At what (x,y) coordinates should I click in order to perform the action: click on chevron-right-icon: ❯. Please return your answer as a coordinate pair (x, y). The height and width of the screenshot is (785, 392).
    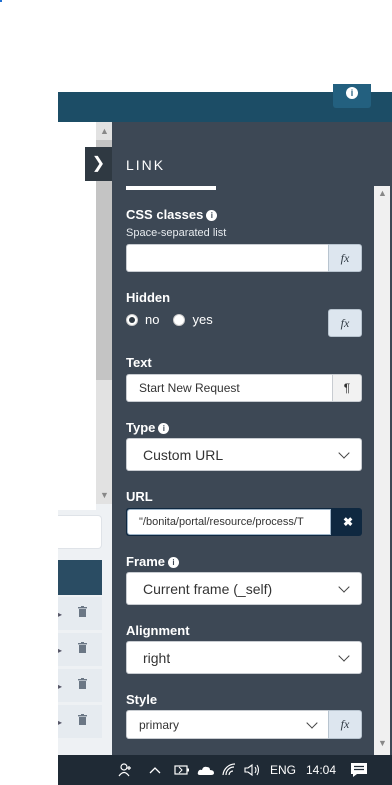
    Looking at the image, I should click on (98, 163).